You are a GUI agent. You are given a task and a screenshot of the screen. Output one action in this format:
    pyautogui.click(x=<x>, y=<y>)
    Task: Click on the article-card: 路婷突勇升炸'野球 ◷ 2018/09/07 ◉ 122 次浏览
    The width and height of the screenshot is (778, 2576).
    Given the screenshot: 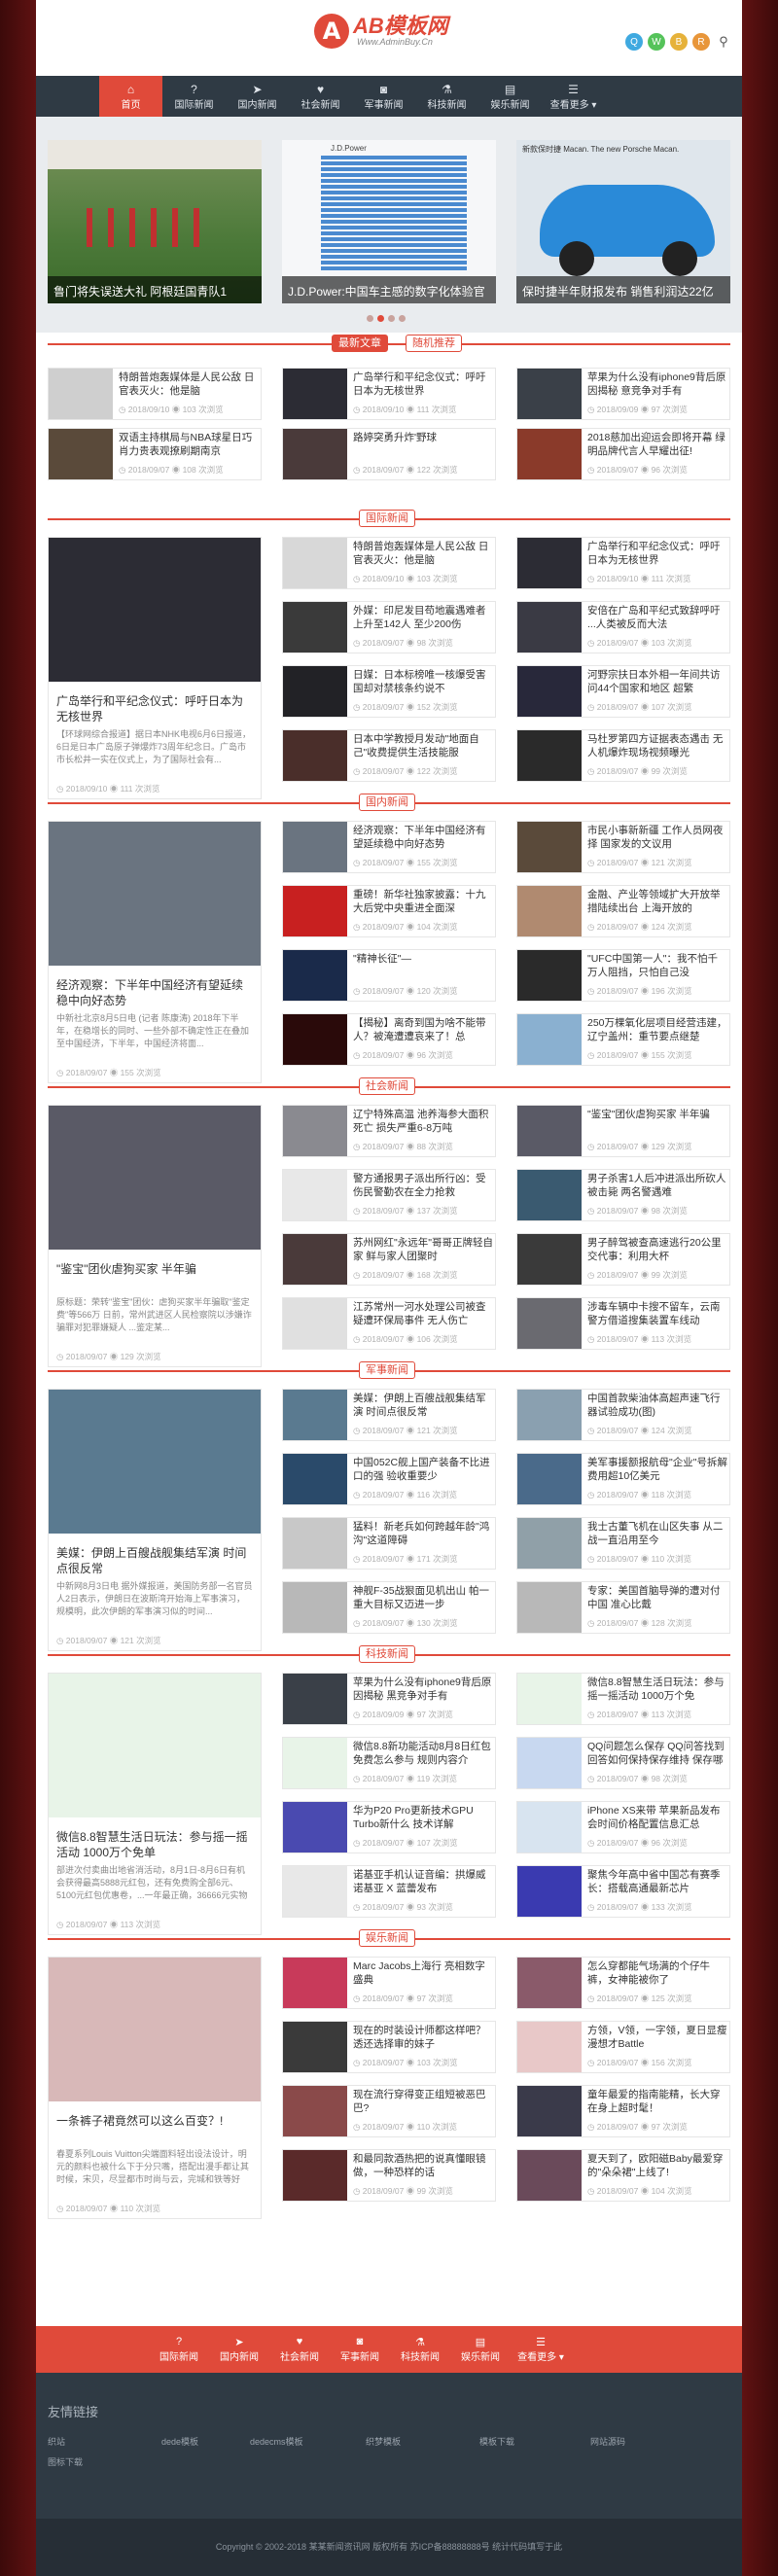 What is the action you would take?
    pyautogui.click(x=389, y=454)
    